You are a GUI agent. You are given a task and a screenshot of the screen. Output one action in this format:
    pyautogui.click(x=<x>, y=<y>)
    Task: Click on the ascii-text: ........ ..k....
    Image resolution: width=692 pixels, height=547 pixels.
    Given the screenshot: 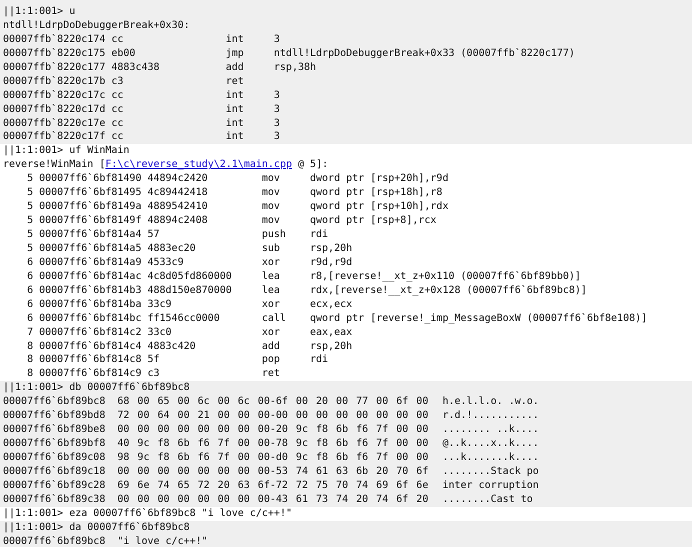 What is the action you would take?
    pyautogui.click(x=490, y=430)
    